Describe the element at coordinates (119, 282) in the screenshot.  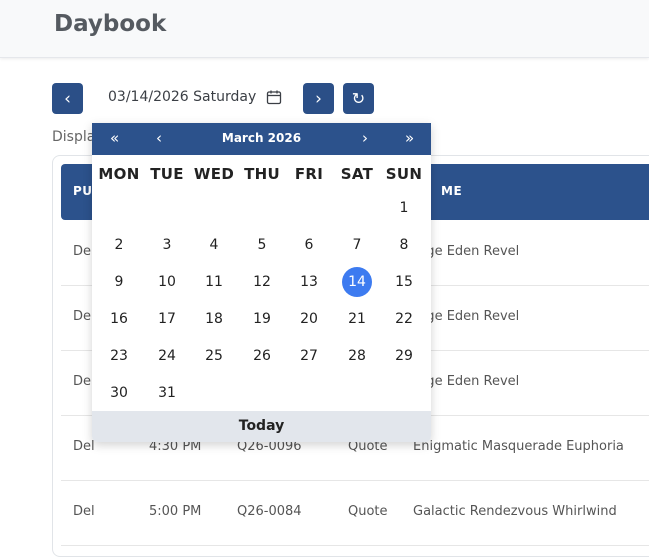
I see `calendar-day: 9` at that location.